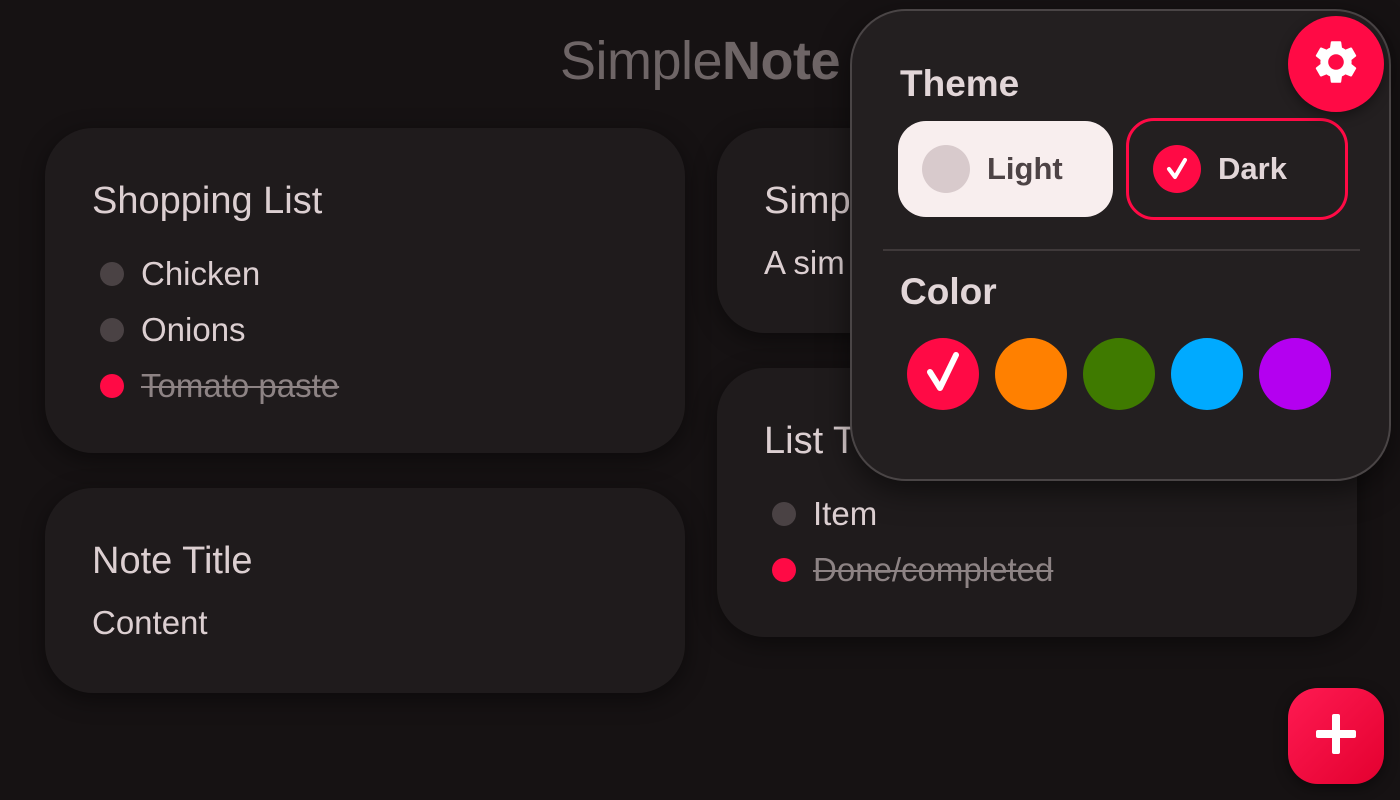  What do you see at coordinates (201, 273) in the screenshot?
I see `list-item-text: Chicken` at bounding box center [201, 273].